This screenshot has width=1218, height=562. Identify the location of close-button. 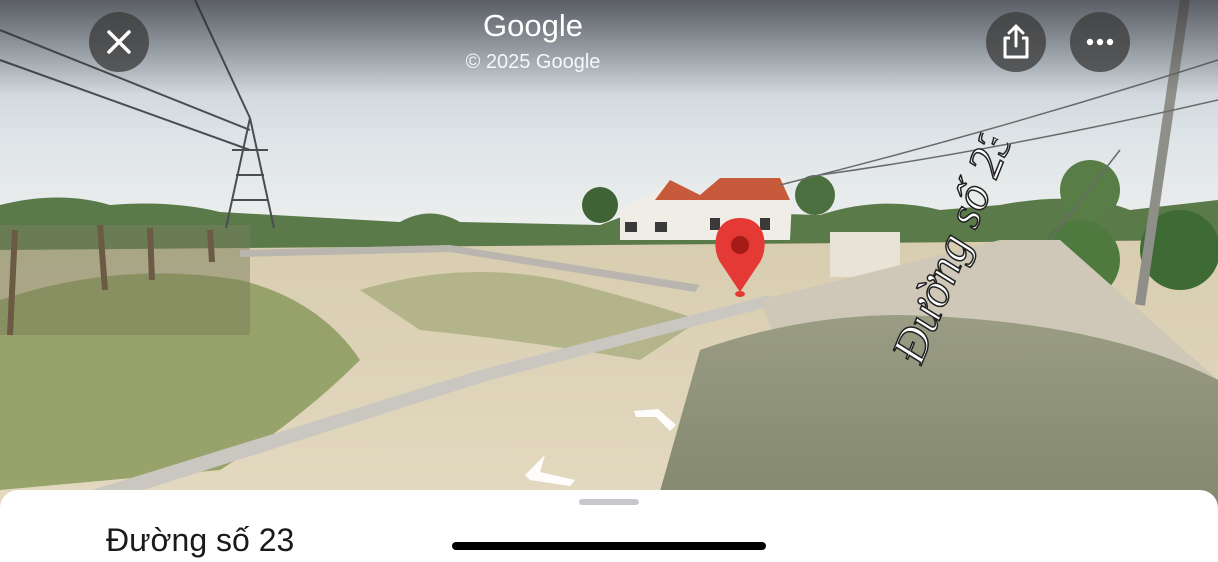
(119, 42).